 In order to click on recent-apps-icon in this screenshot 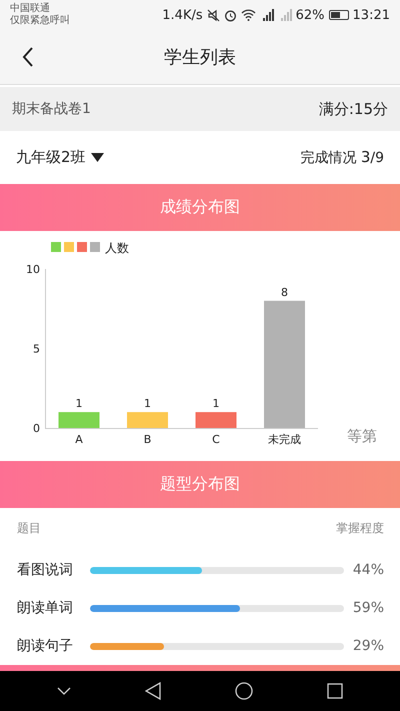, I will do `click(335, 691)`.